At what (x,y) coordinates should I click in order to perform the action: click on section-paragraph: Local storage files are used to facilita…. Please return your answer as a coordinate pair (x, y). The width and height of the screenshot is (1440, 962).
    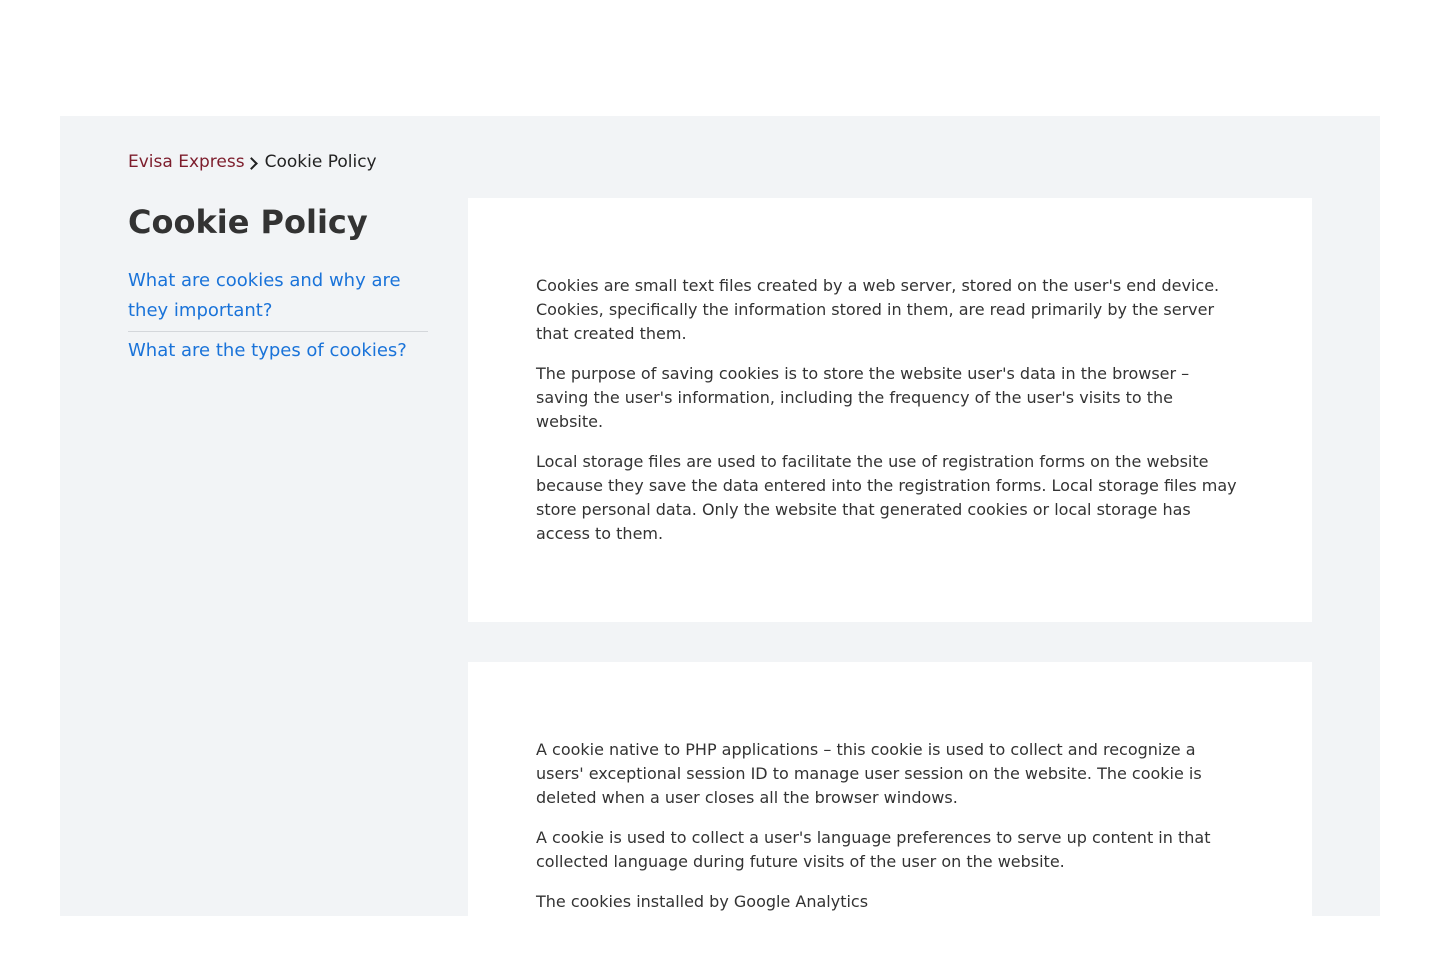
    Looking at the image, I should click on (886, 497).